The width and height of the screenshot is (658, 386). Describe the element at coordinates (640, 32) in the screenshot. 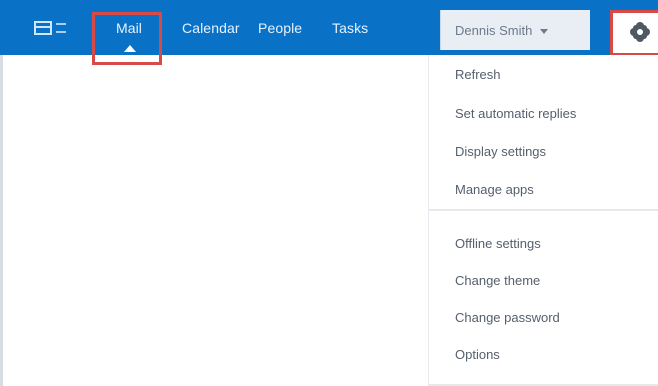

I see `gear-icon` at that location.